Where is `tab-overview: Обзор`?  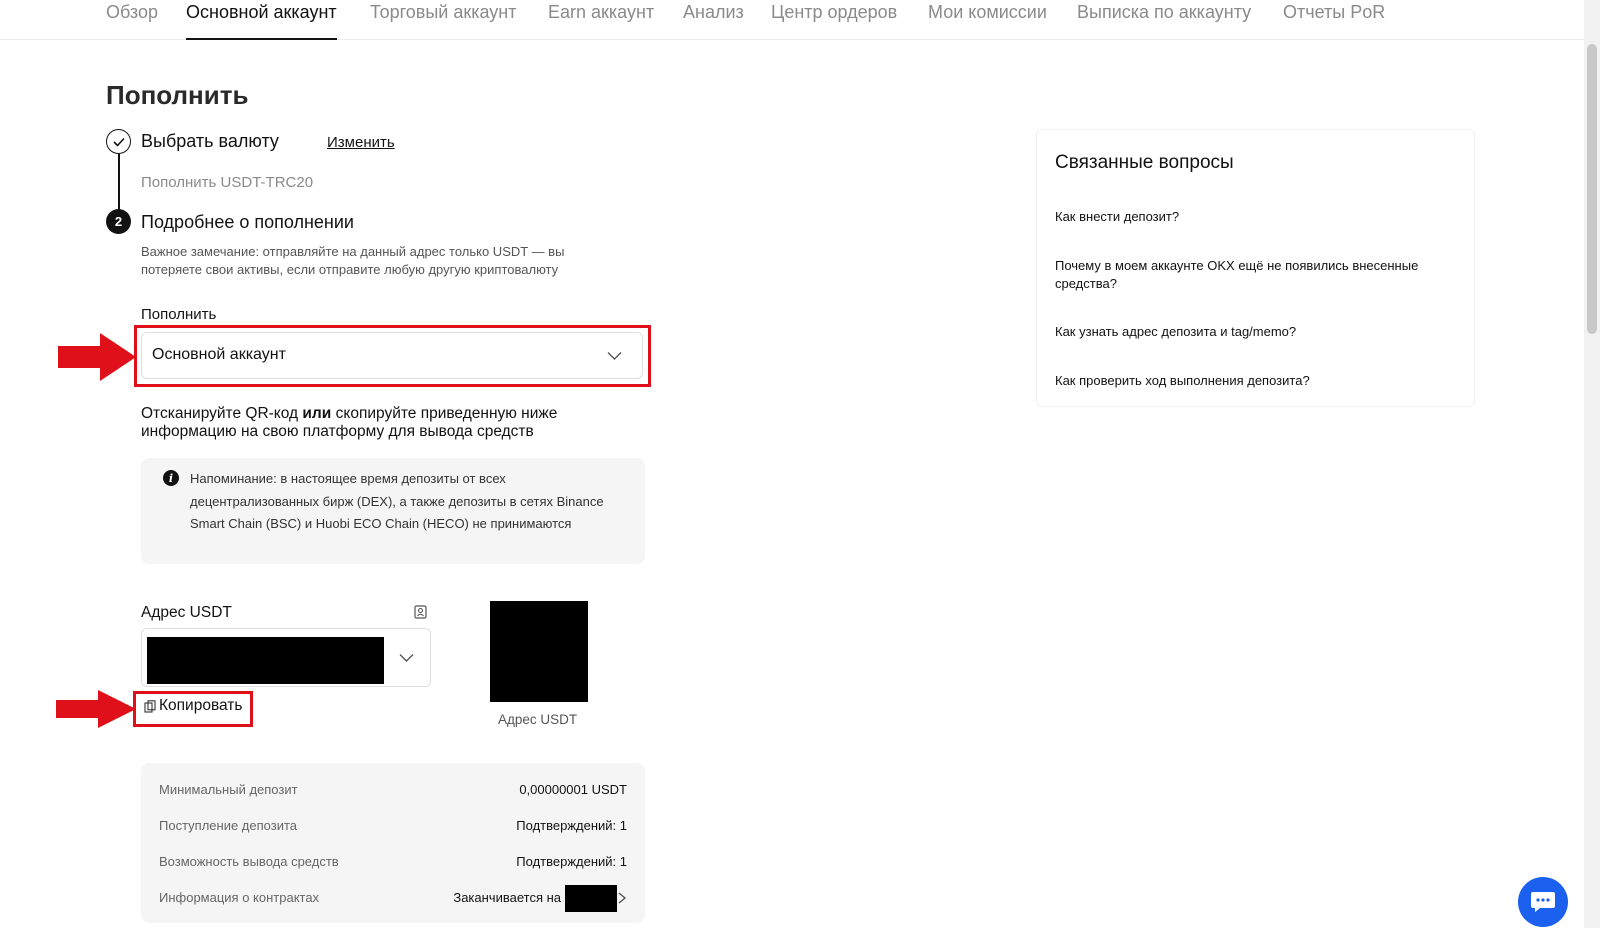 tab-overview: Обзор is located at coordinates (132, 20).